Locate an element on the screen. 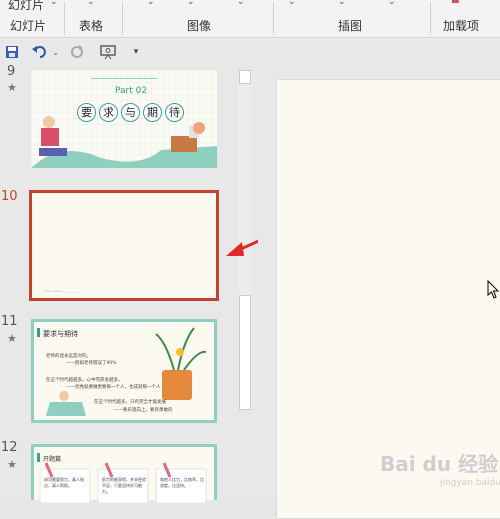 This screenshot has height=519, width=500. watermark-sub: jingyan.baidu.com is located at coordinates (470, 483).